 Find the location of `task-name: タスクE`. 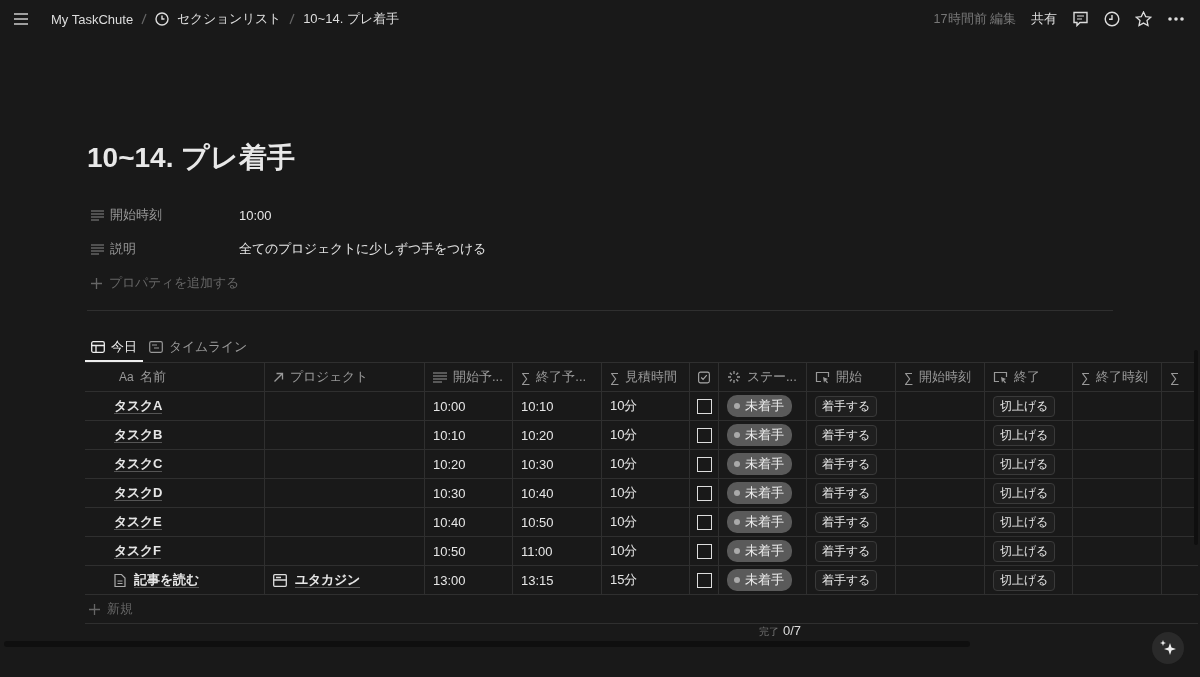

task-name: タスクE is located at coordinates (138, 522).